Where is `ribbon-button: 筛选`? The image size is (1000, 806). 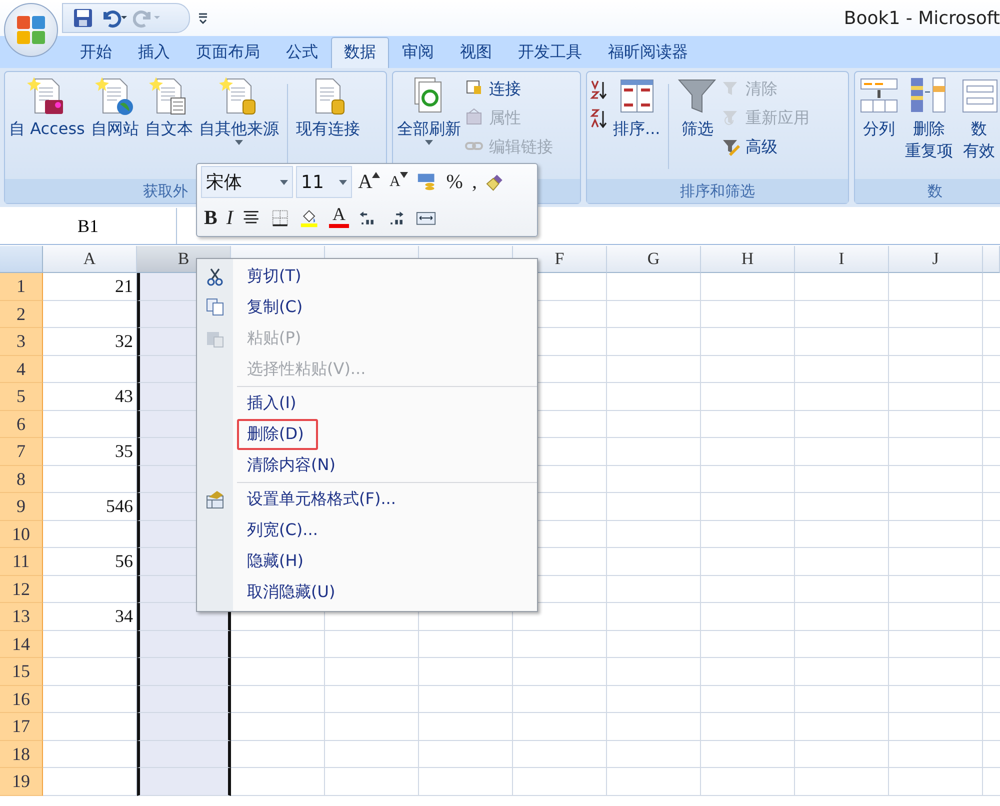
ribbon-button: 筛选 is located at coordinates (697, 108).